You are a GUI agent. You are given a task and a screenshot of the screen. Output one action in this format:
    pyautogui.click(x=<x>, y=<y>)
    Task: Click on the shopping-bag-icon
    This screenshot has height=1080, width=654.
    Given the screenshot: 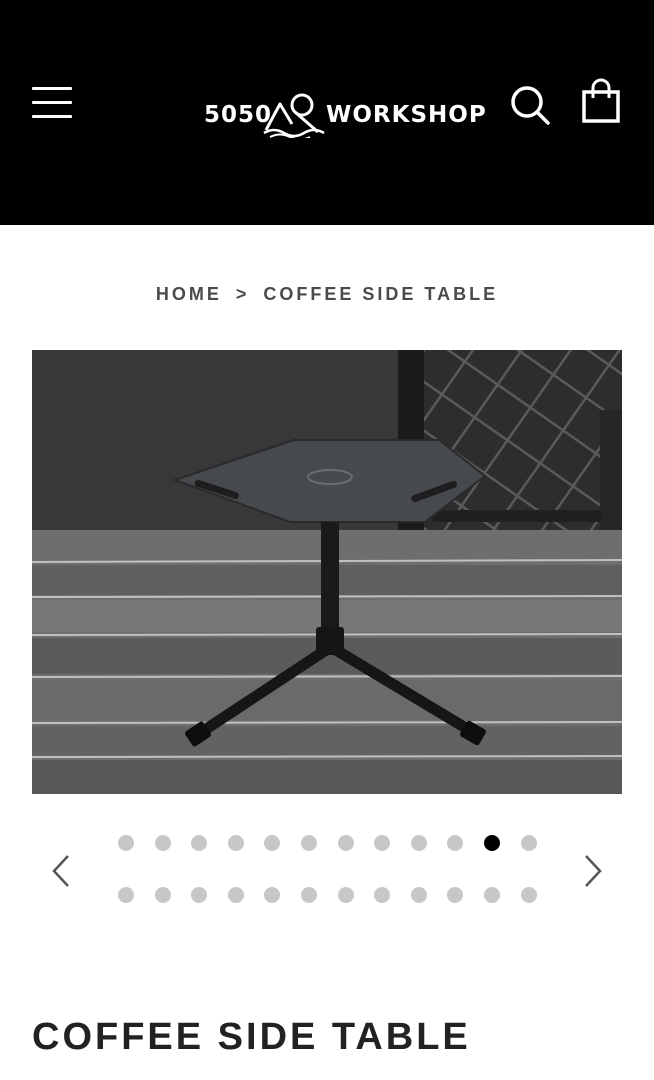 What is the action you would take?
    pyautogui.click(x=601, y=101)
    